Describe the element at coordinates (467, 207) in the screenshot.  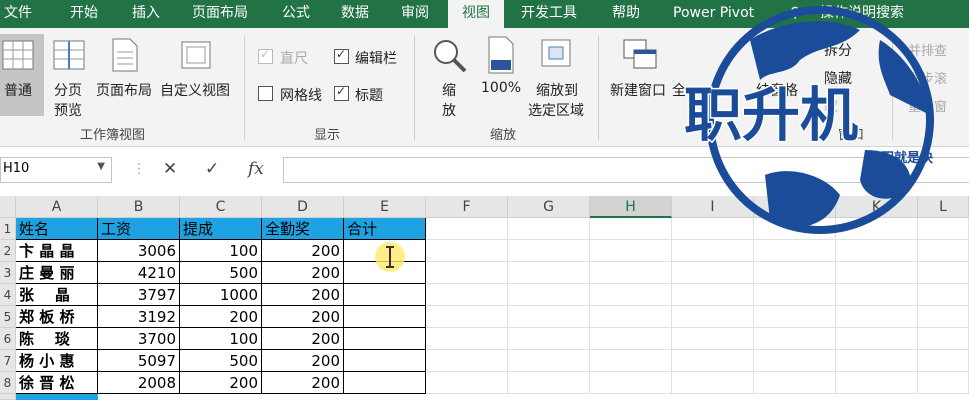
I see `col-header-f: F` at that location.